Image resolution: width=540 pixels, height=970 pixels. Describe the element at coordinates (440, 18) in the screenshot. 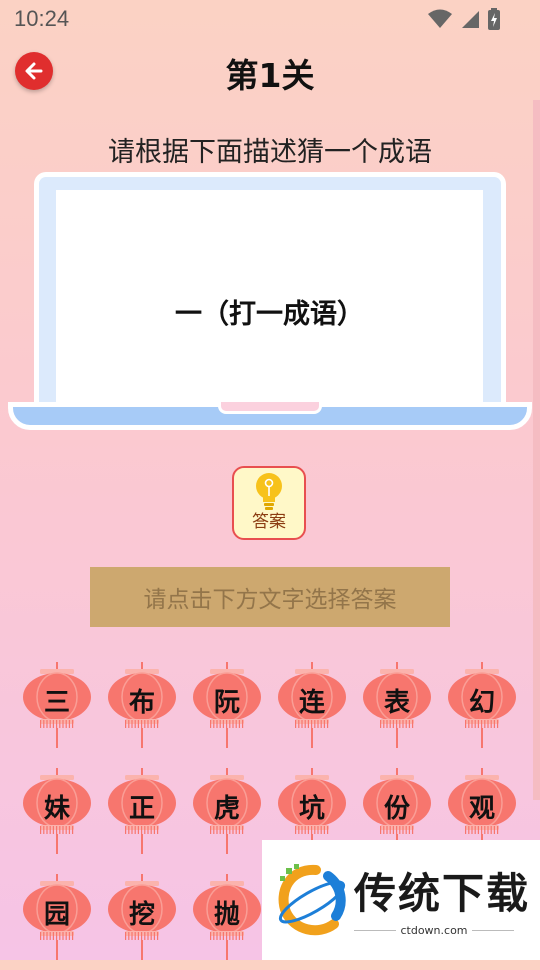

I see `wifi-icon` at that location.